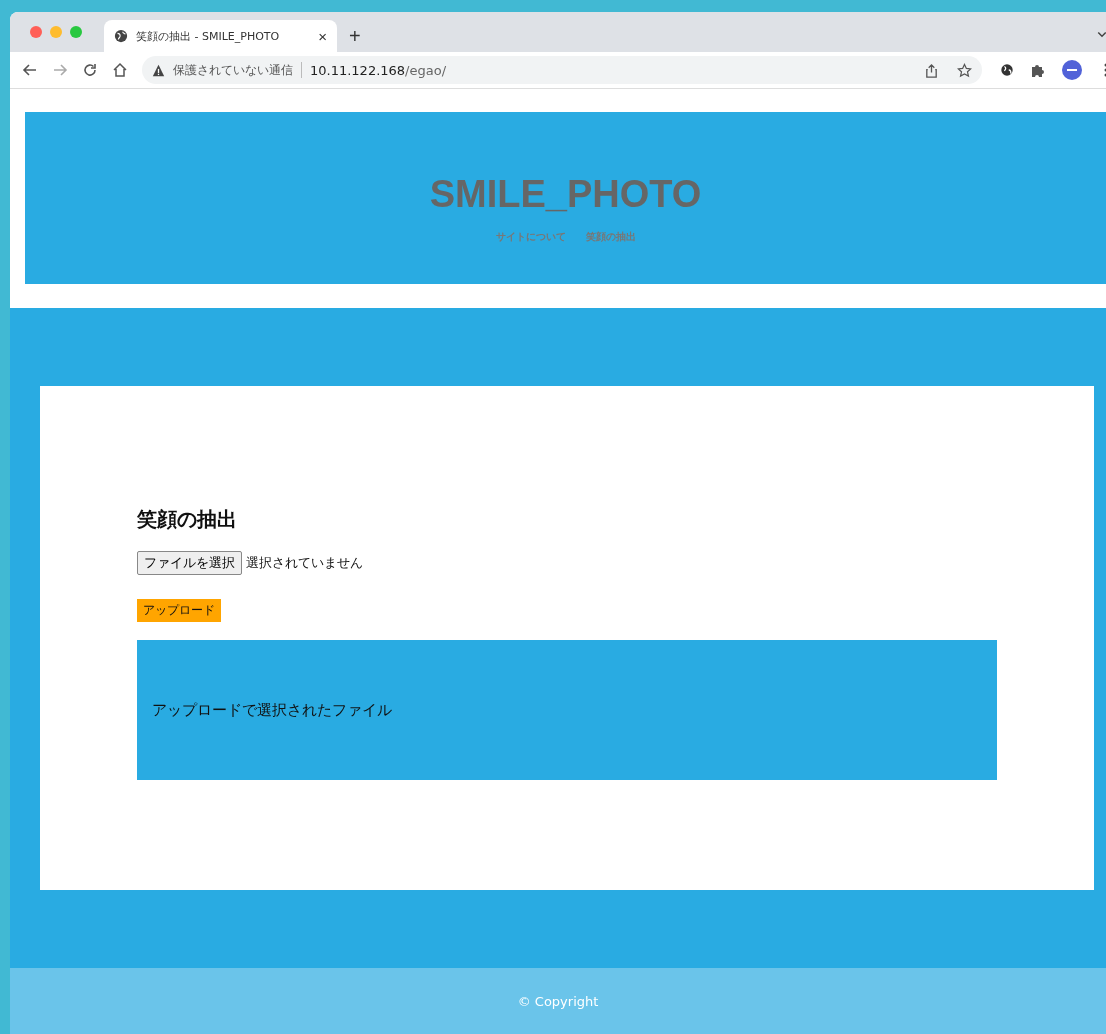 Image resolution: width=1106 pixels, height=1034 pixels. What do you see at coordinates (187, 519) in the screenshot?
I see `section-heading: 笑顔の抽出` at bounding box center [187, 519].